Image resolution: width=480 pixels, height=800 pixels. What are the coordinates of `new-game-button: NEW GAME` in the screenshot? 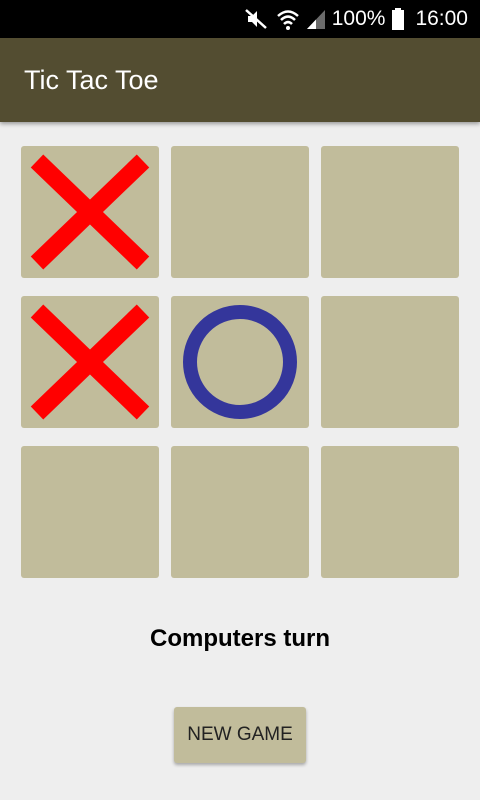 It's located at (240, 735).